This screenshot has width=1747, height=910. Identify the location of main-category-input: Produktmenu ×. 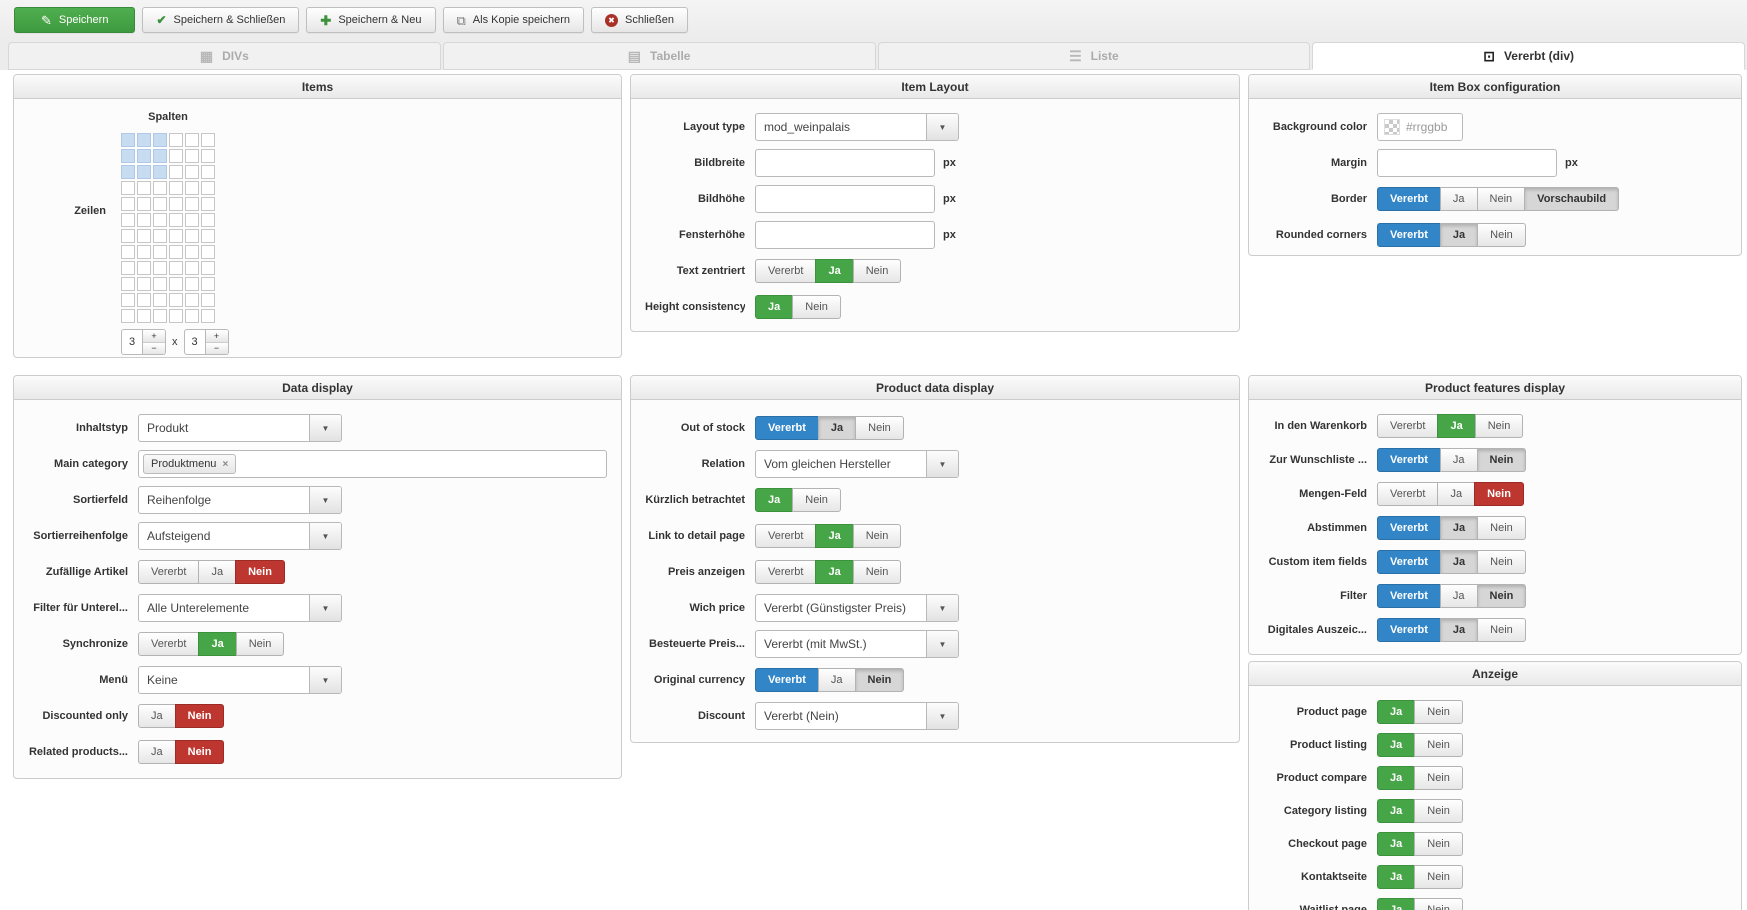
(372, 464).